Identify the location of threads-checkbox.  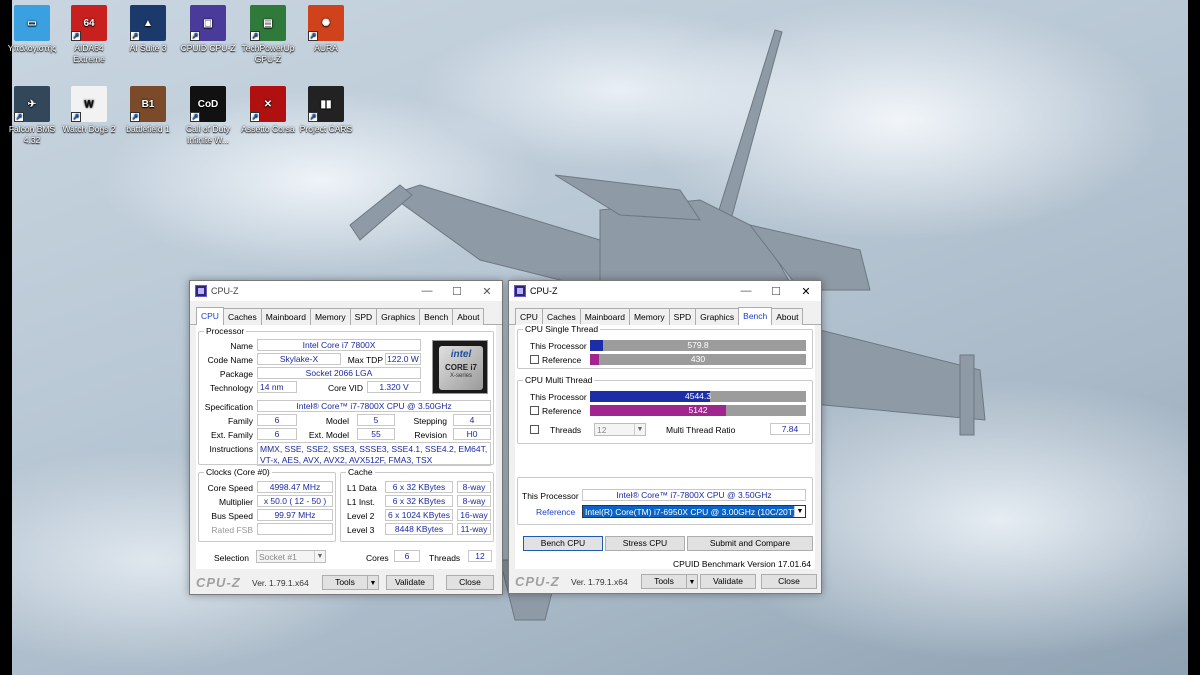
(534, 429).